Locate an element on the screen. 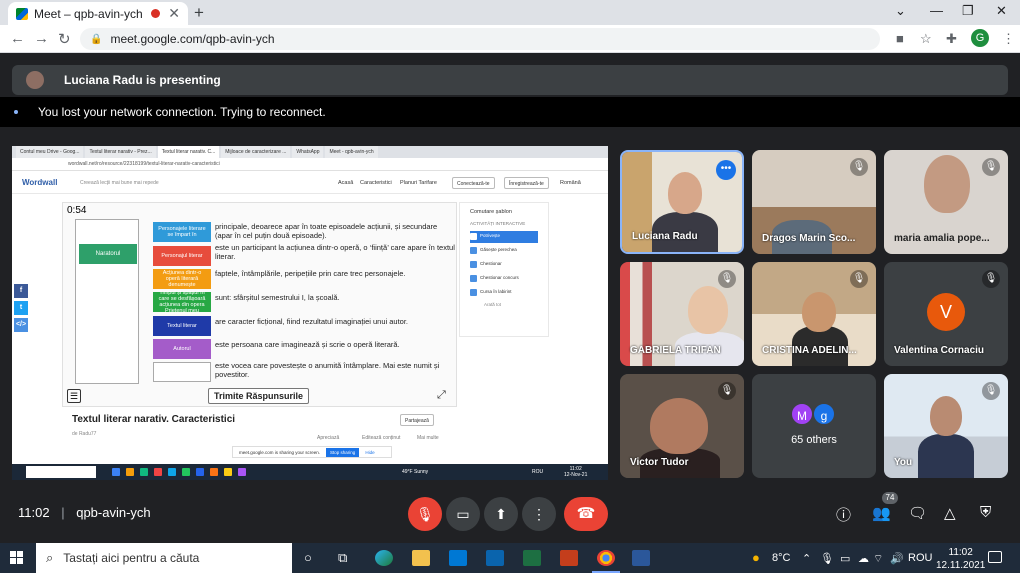 The height and width of the screenshot is (573, 1020). shared-taskbar-search is located at coordinates (61, 472).